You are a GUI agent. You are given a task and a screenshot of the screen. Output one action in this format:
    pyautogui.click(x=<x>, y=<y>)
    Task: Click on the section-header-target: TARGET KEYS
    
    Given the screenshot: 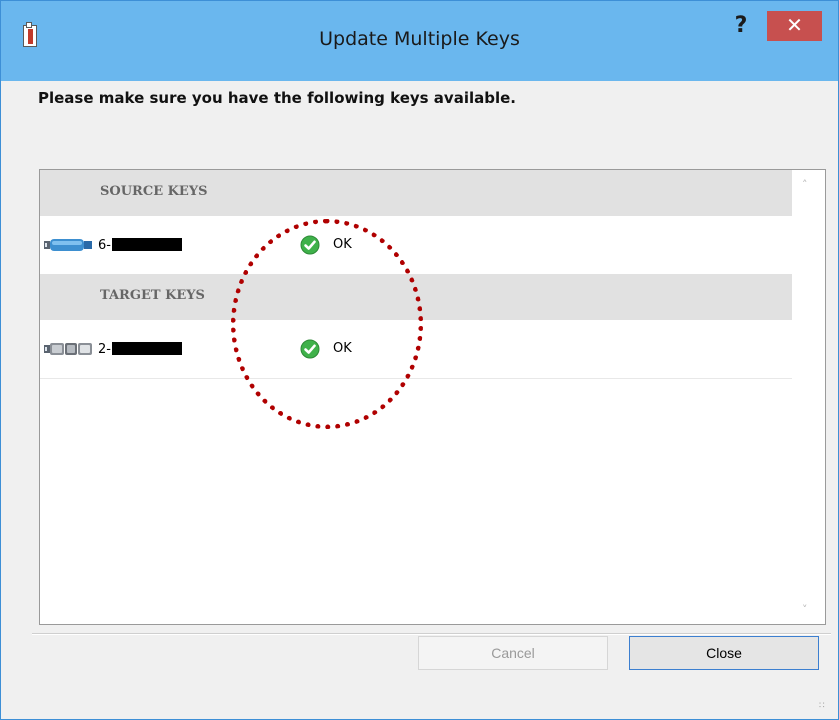 What is the action you would take?
    pyautogui.click(x=416, y=297)
    